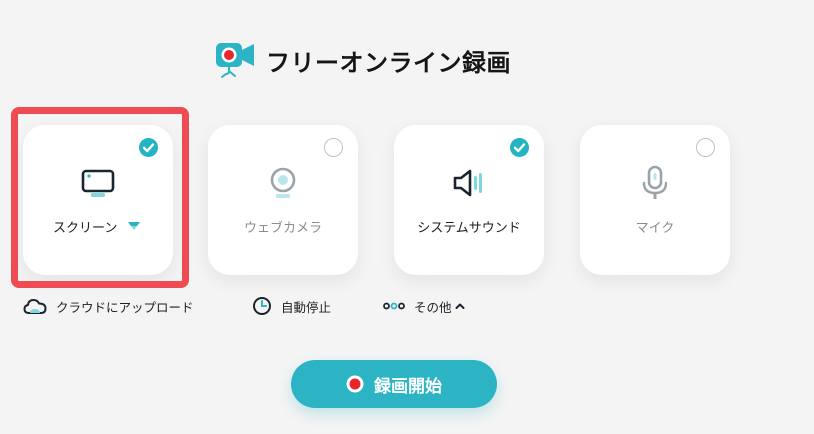  What do you see at coordinates (283, 182) in the screenshot?
I see `webcam-icon` at bounding box center [283, 182].